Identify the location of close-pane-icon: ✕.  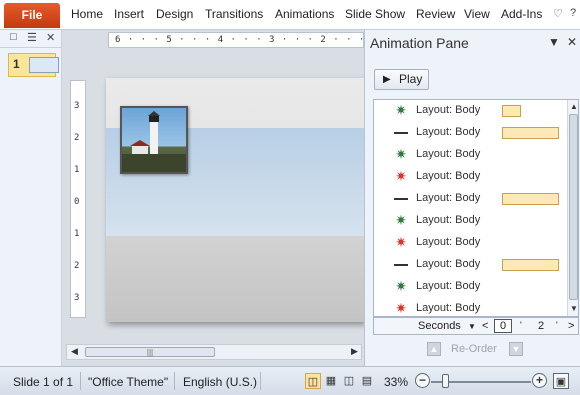
(50, 37).